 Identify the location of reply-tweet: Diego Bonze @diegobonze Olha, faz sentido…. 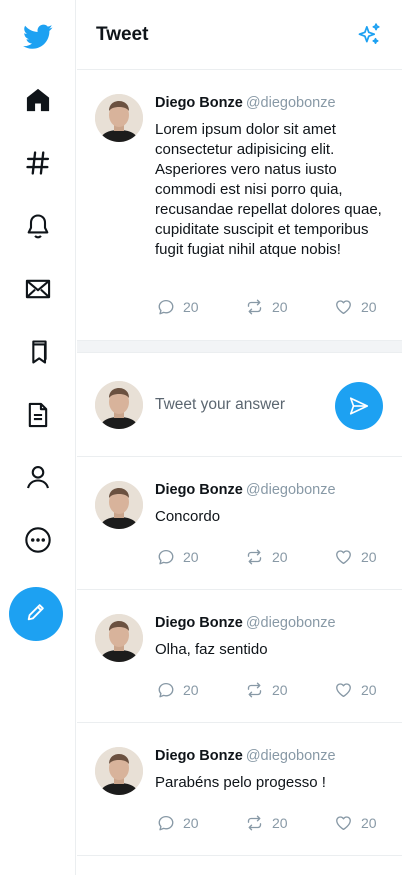
(239, 657).